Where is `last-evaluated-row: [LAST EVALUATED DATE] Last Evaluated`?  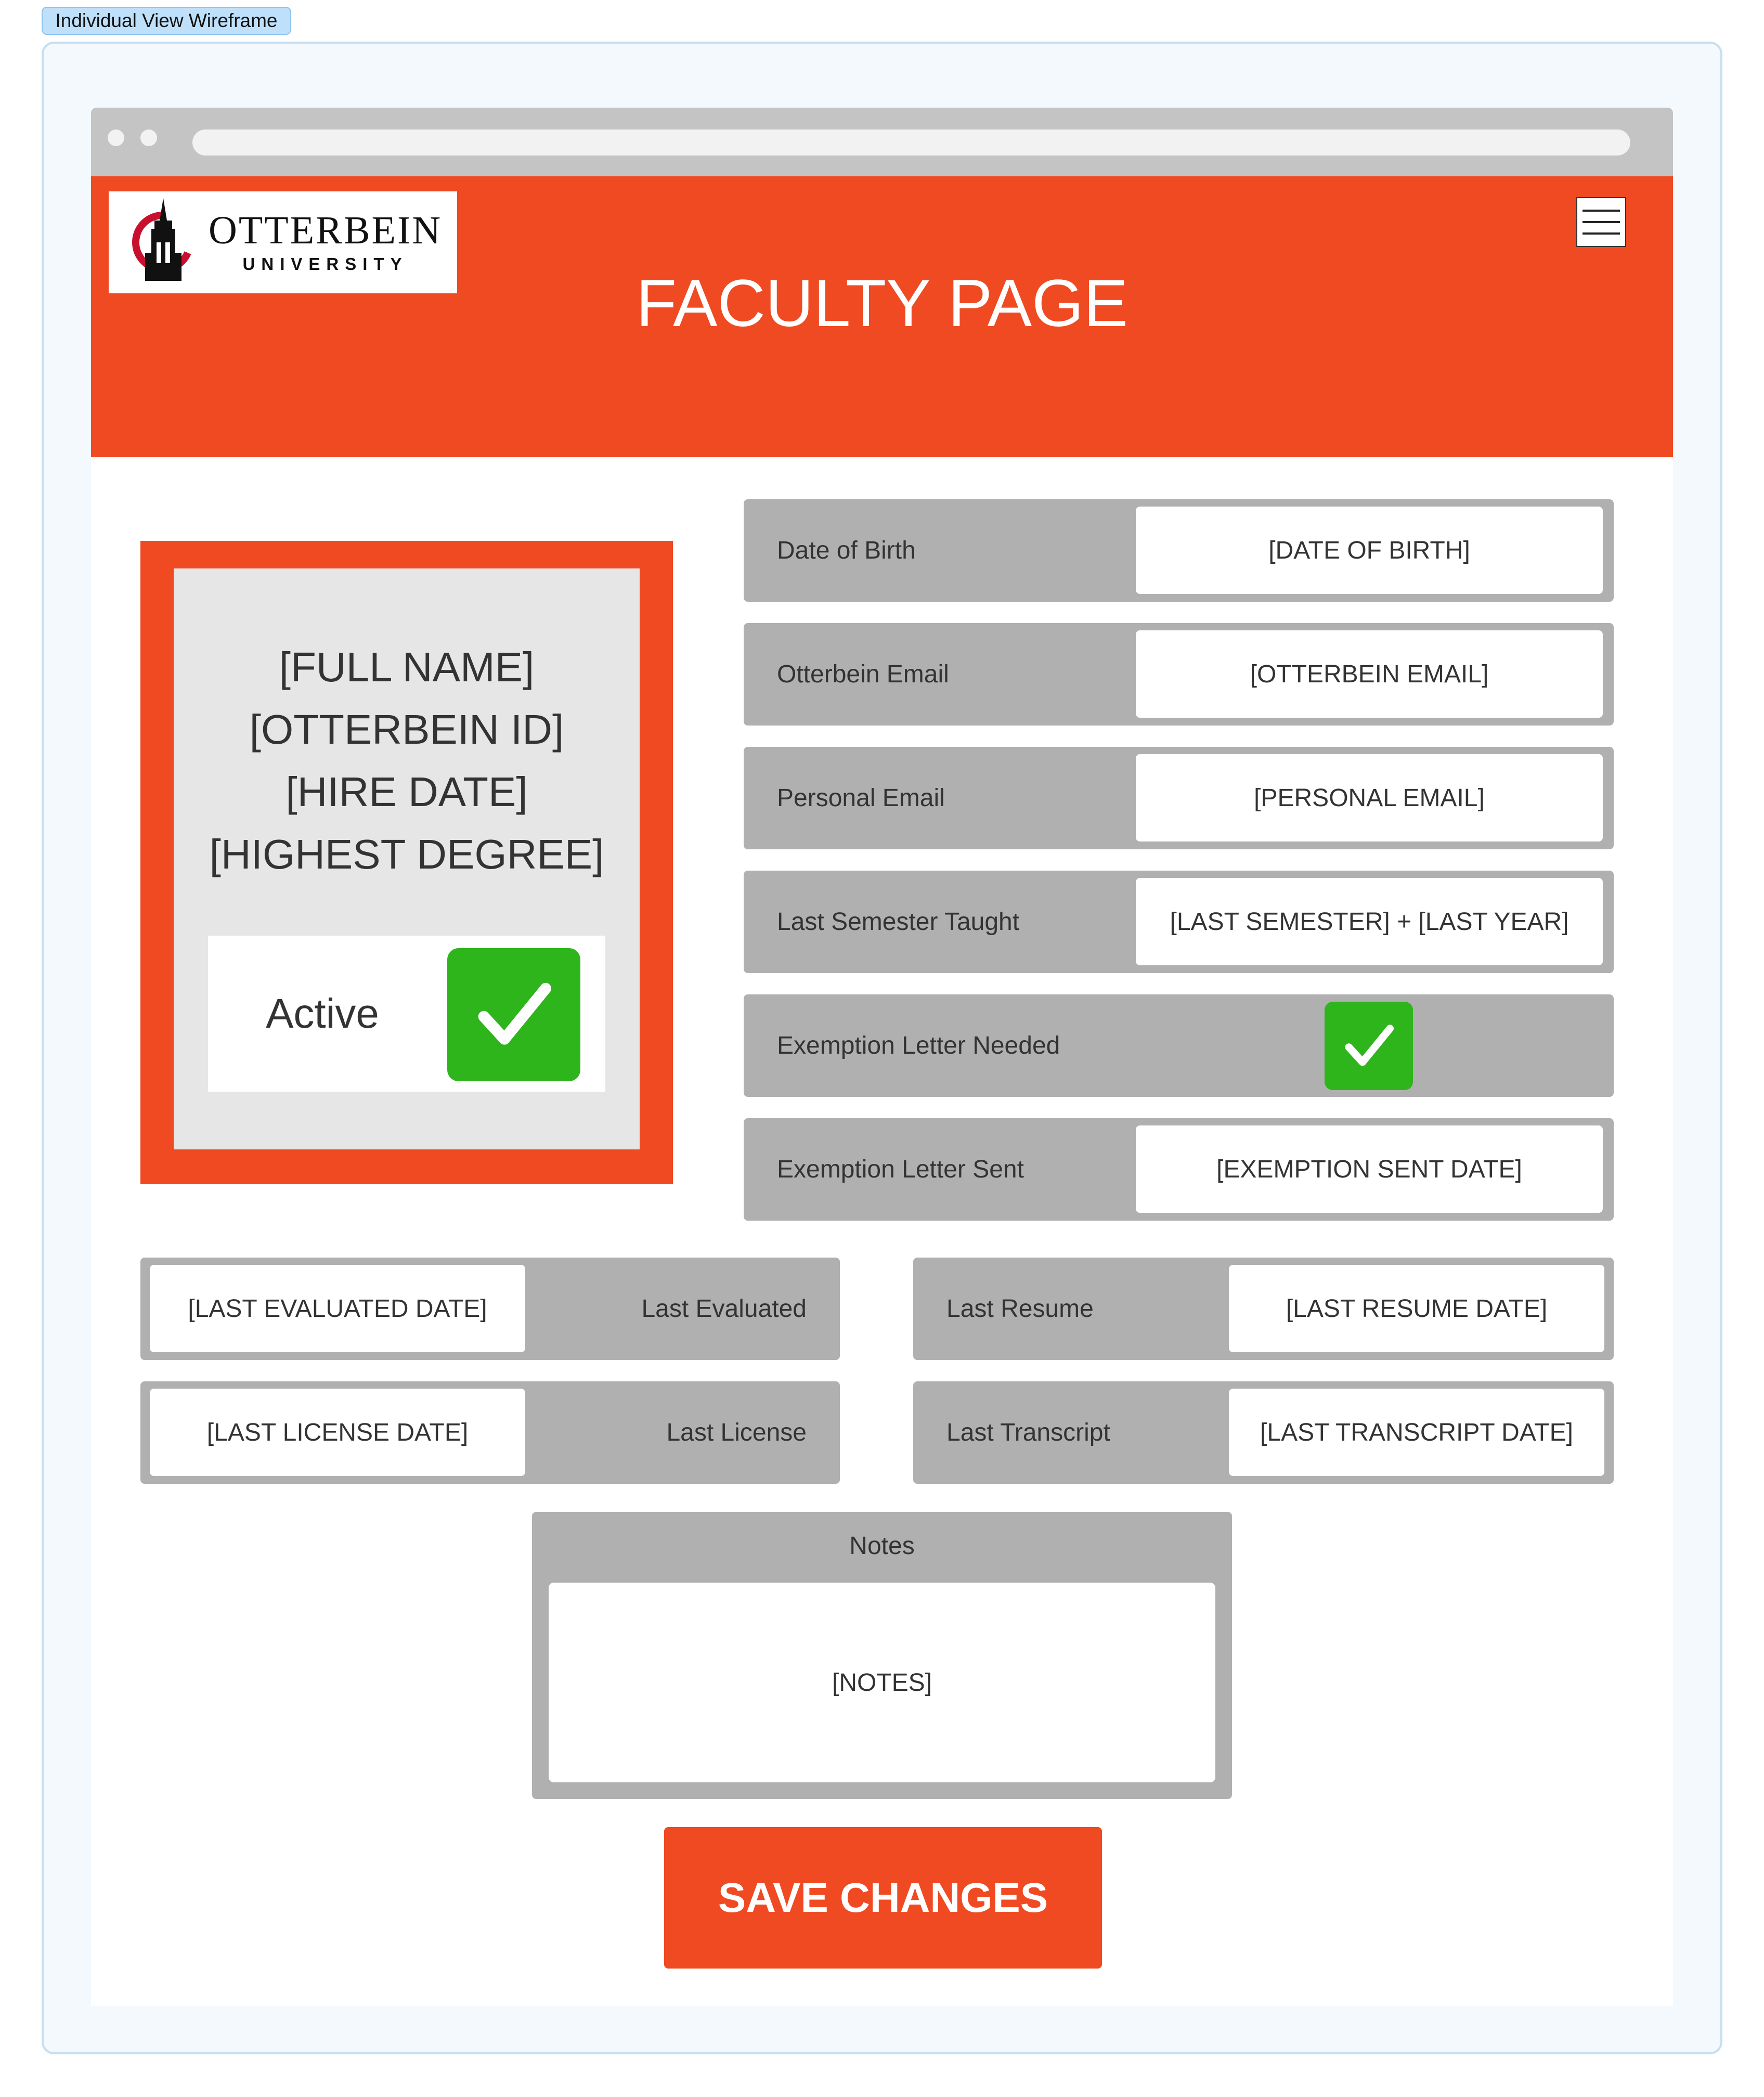
last-evaluated-row: [LAST EVALUATED DATE] Last Evaluated is located at coordinates (490, 1309).